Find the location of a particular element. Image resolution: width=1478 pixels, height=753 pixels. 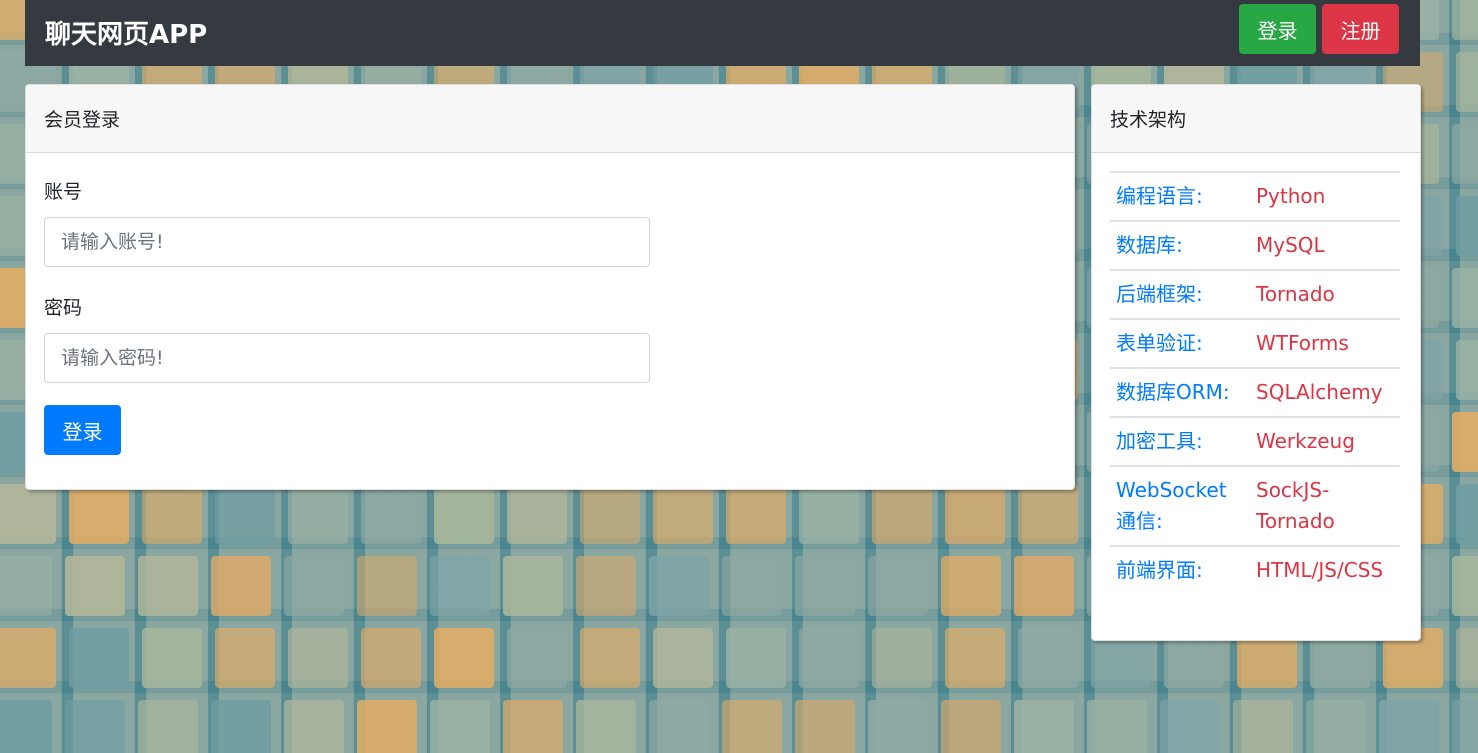

tech-value: WTForms is located at coordinates (1325, 343).